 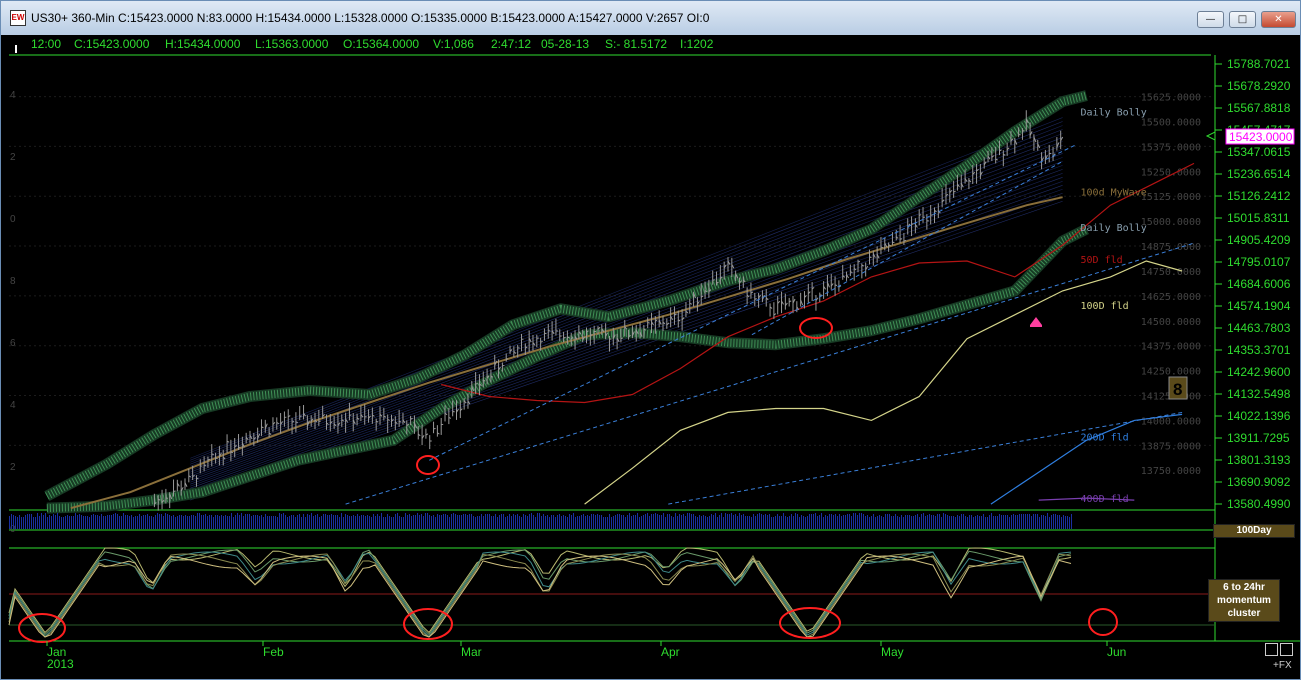 What do you see at coordinates (1282, 665) in the screenshot?
I see `fx-label: +FX` at bounding box center [1282, 665].